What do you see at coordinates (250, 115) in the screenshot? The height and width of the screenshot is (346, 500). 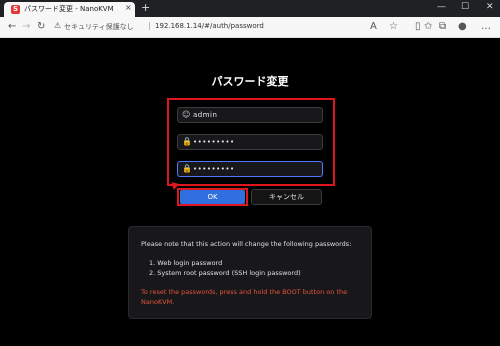 I see `username-field: ☺ admin` at bounding box center [250, 115].